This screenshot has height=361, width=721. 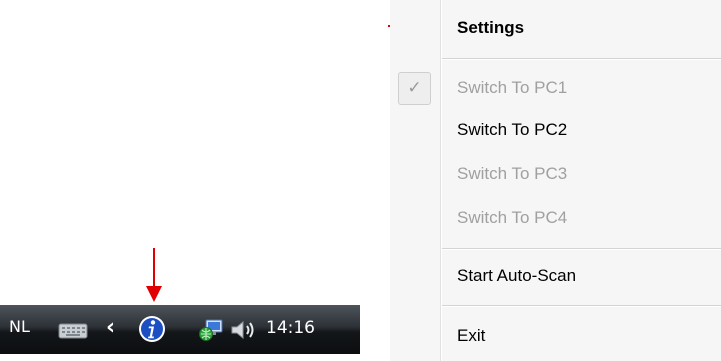 I want to click on system-clock: 14:16, so click(x=290, y=328).